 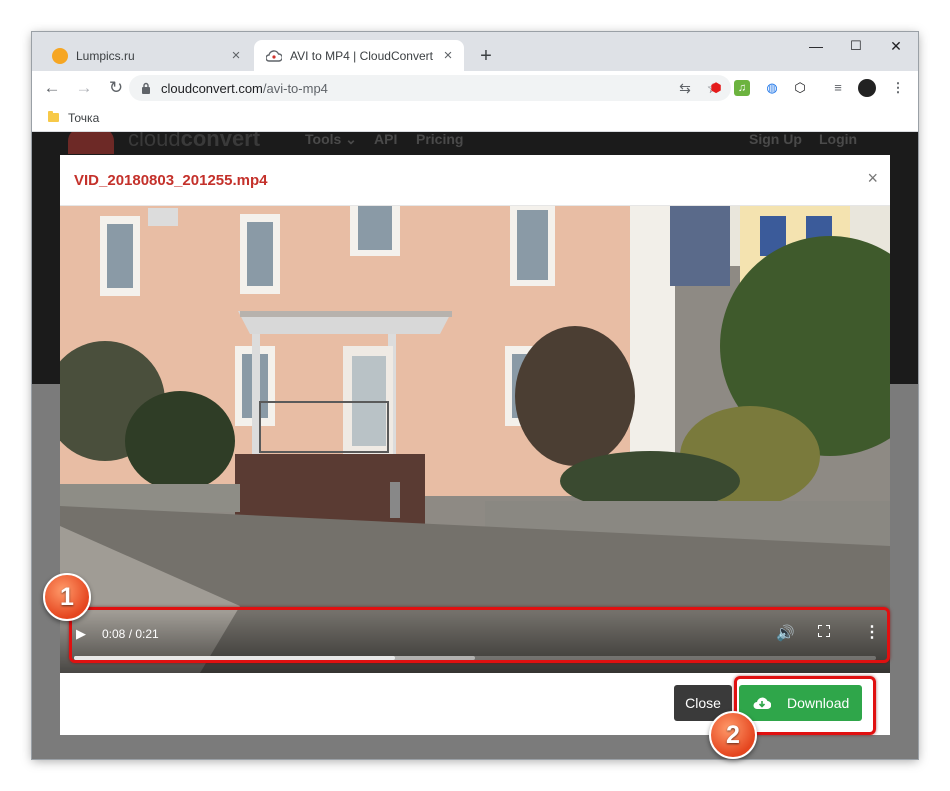 I want to click on highlight-video-controls, so click(x=479, y=635).